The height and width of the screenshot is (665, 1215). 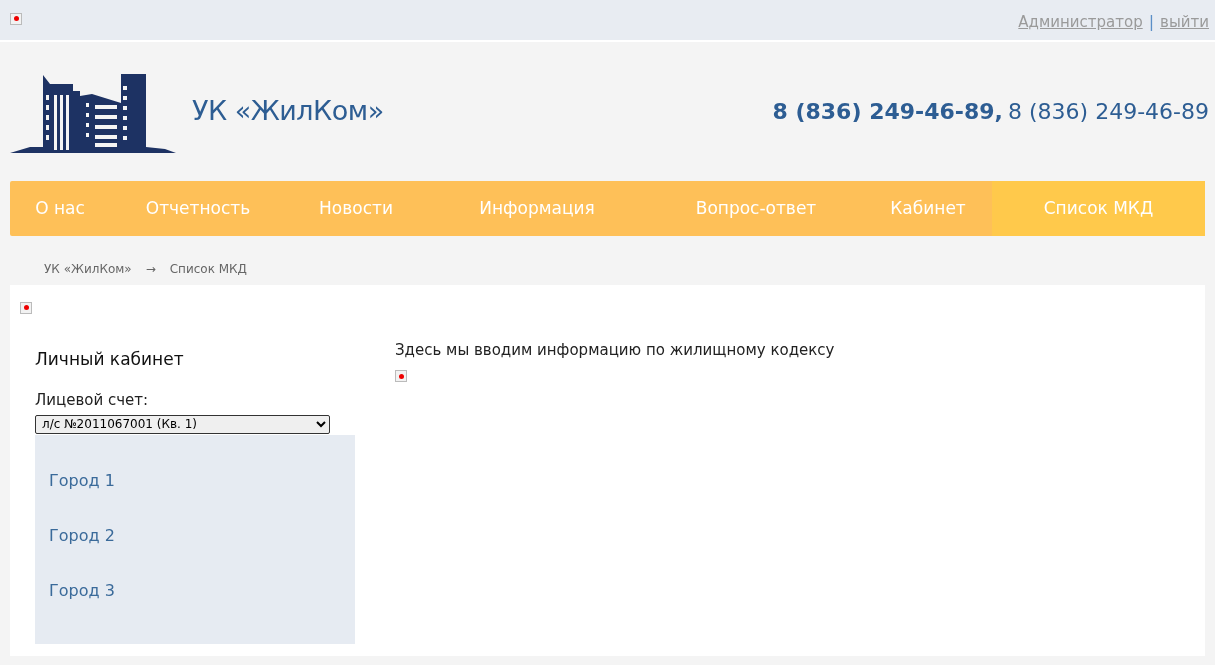 What do you see at coordinates (1108, 111) in the screenshot?
I see `phone-number: 8 (836) 249-46-89` at bounding box center [1108, 111].